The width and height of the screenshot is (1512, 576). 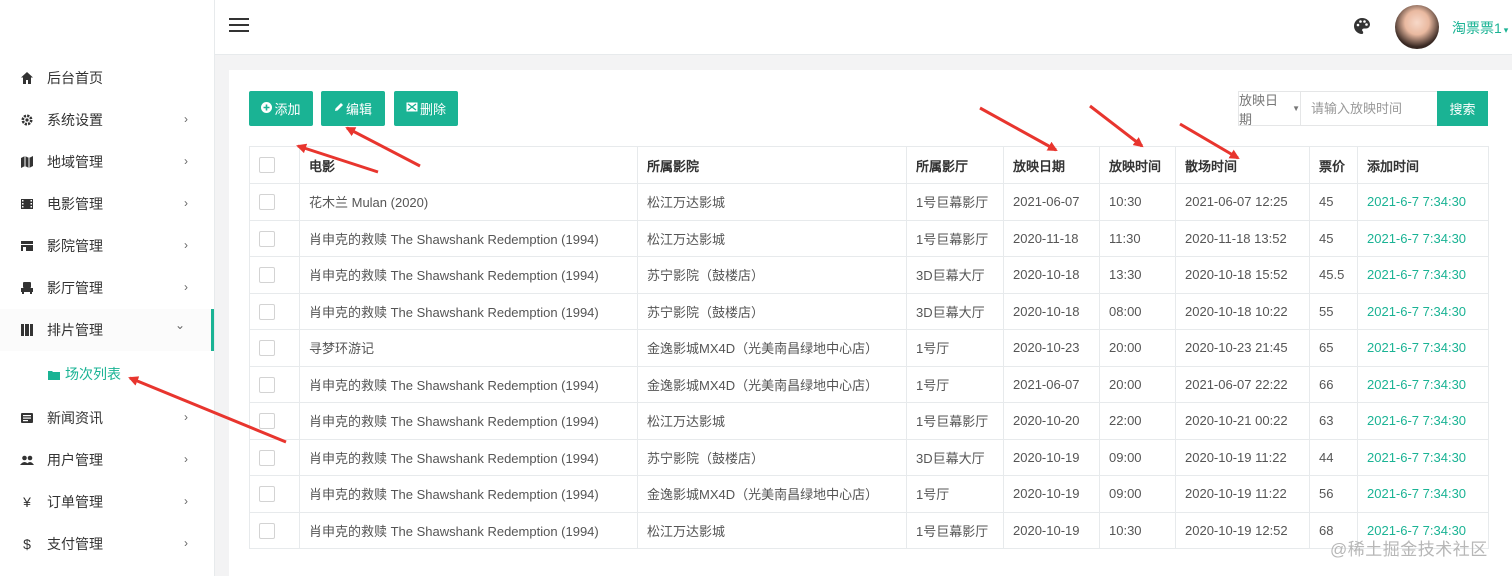 What do you see at coordinates (75, 78) in the screenshot?
I see `sidebar-item-label: 后台首页` at bounding box center [75, 78].